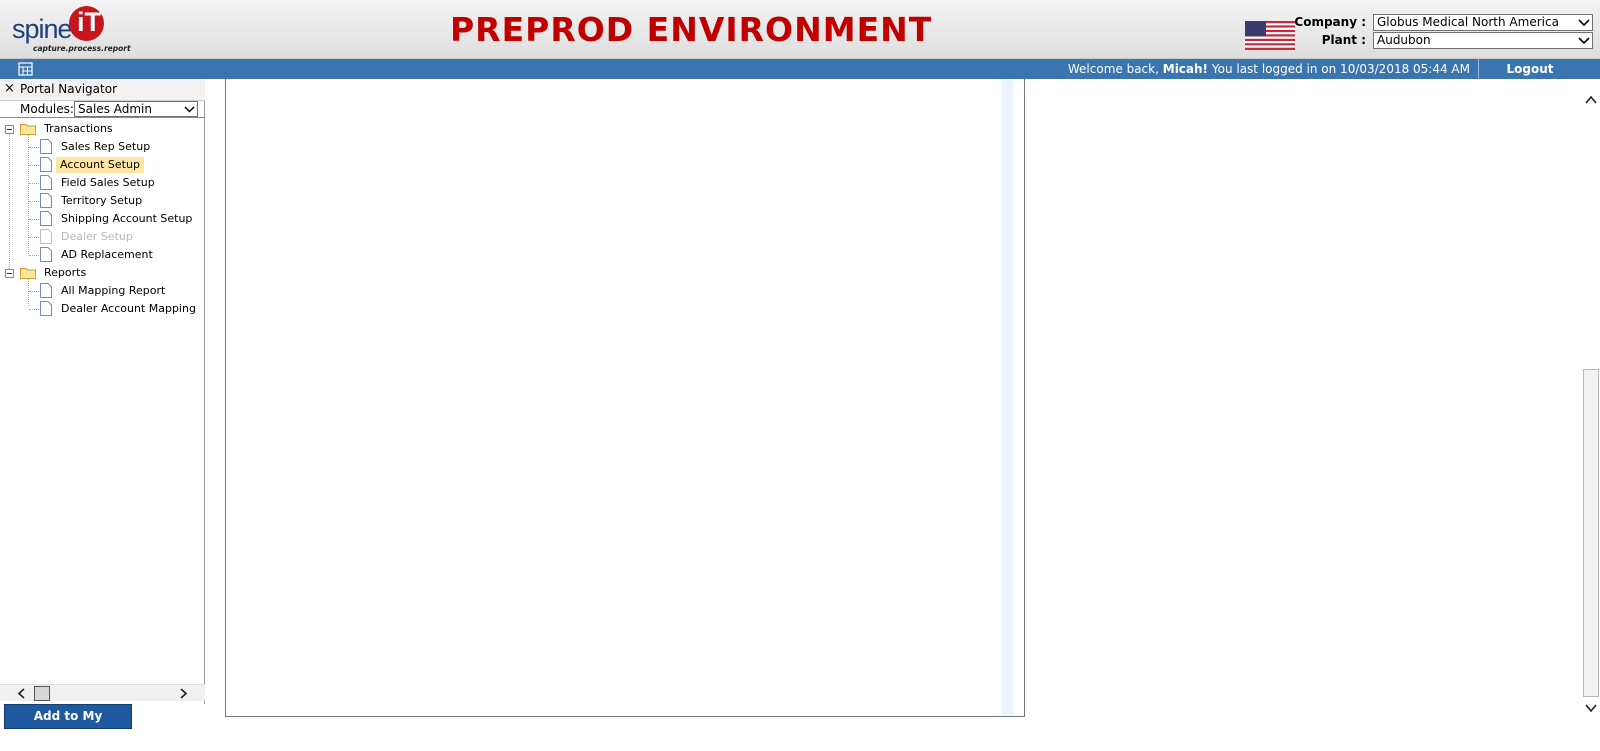  I want to click on modules-row: Modules: Sales Admin, so click(102, 109).